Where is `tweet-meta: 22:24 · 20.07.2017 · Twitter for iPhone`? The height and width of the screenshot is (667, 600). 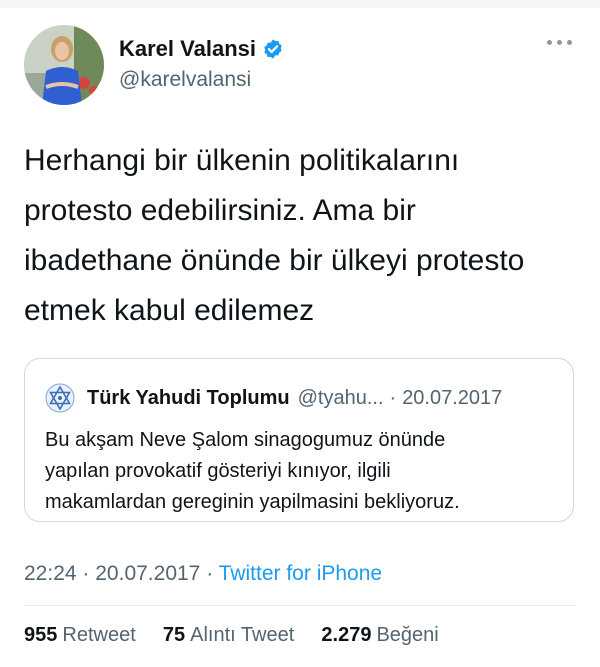
tweet-meta: 22:24 · 20.07.2017 · Twitter for iPhone is located at coordinates (203, 574).